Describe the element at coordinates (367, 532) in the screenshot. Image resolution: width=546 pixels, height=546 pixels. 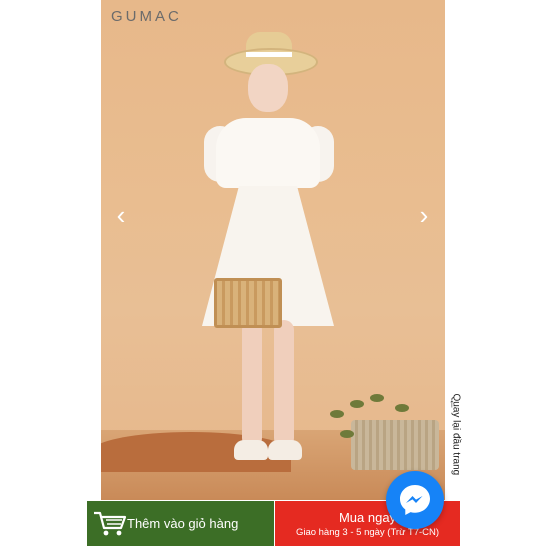
I see `delivery-note: Giao hàng 3 - 5 ngày (Trừ T7-CN)` at that location.